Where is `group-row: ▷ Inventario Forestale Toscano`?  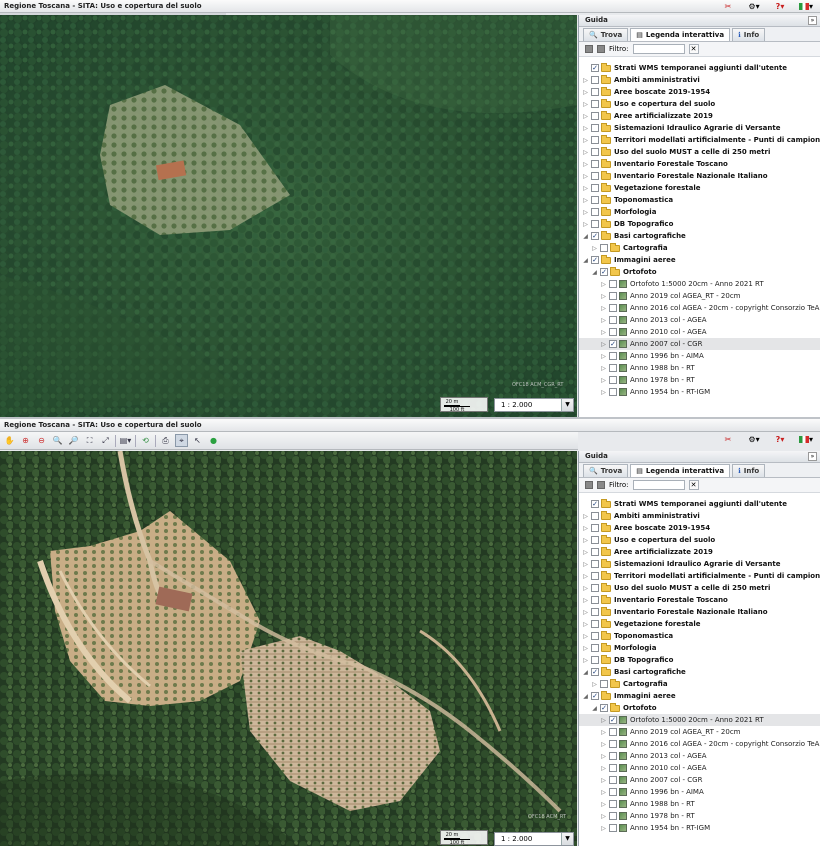
group-row: ▷ Inventario Forestale Toscano is located at coordinates (699, 600).